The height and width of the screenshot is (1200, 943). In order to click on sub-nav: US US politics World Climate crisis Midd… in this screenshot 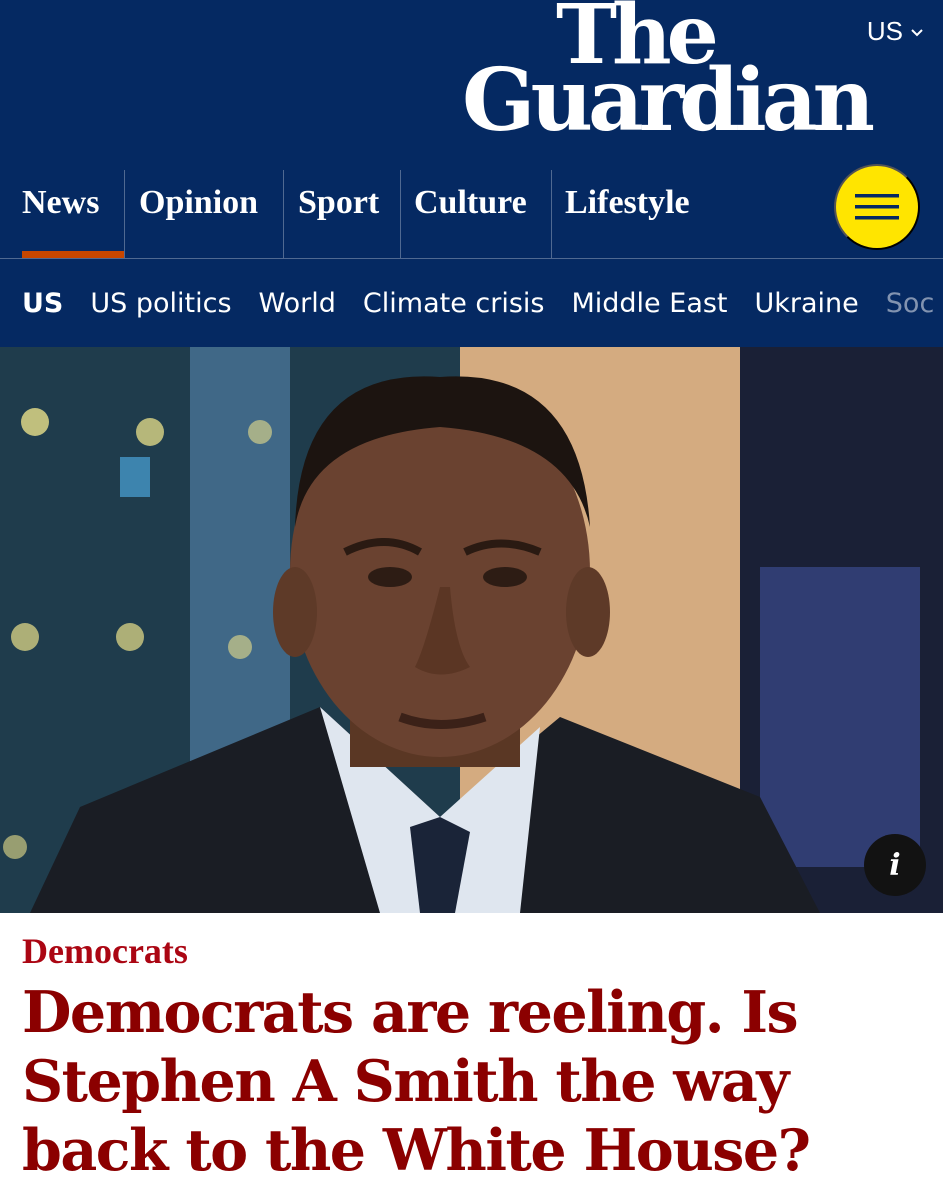, I will do `click(471, 303)`.